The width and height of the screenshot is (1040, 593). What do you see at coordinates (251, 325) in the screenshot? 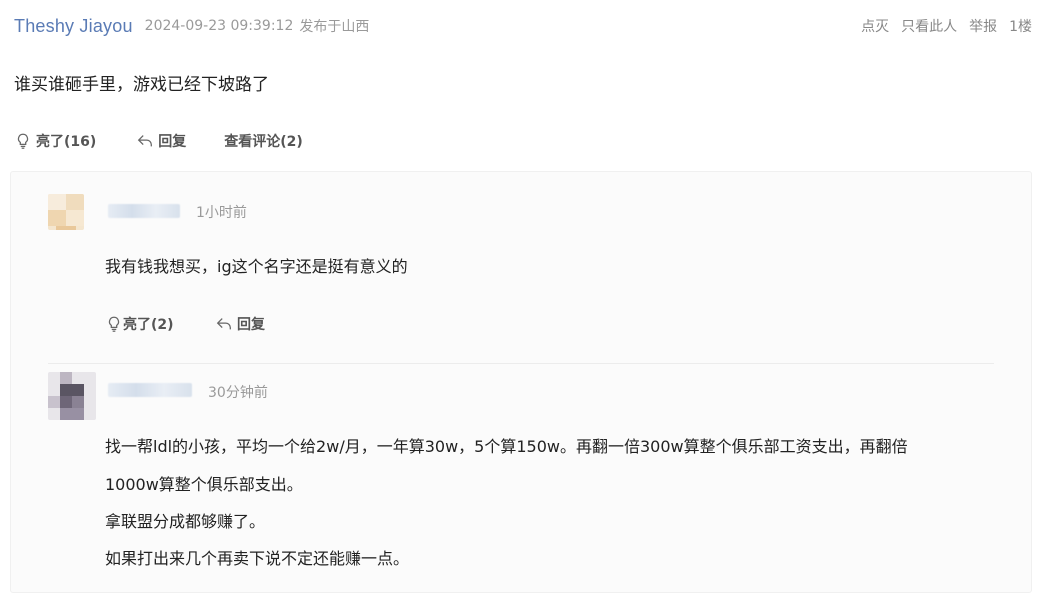
I see `comment-reply-label: 回复` at bounding box center [251, 325].